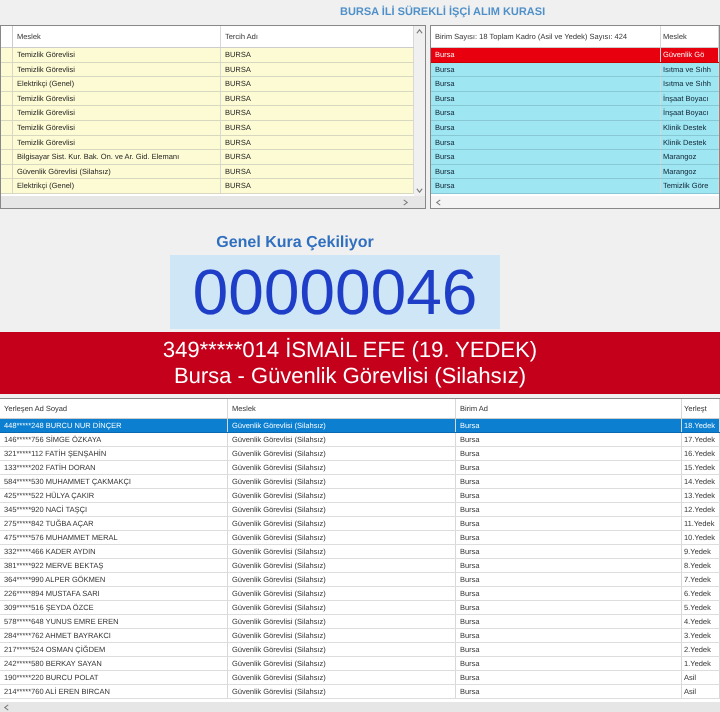  Describe the element at coordinates (295, 243) in the screenshot. I see `draw-heading: Genel Kura Çekiliyor` at that location.